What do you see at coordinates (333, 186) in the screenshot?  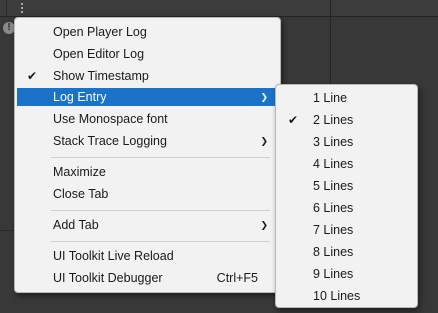 I see `submenu-item-label: 5 Lines` at bounding box center [333, 186].